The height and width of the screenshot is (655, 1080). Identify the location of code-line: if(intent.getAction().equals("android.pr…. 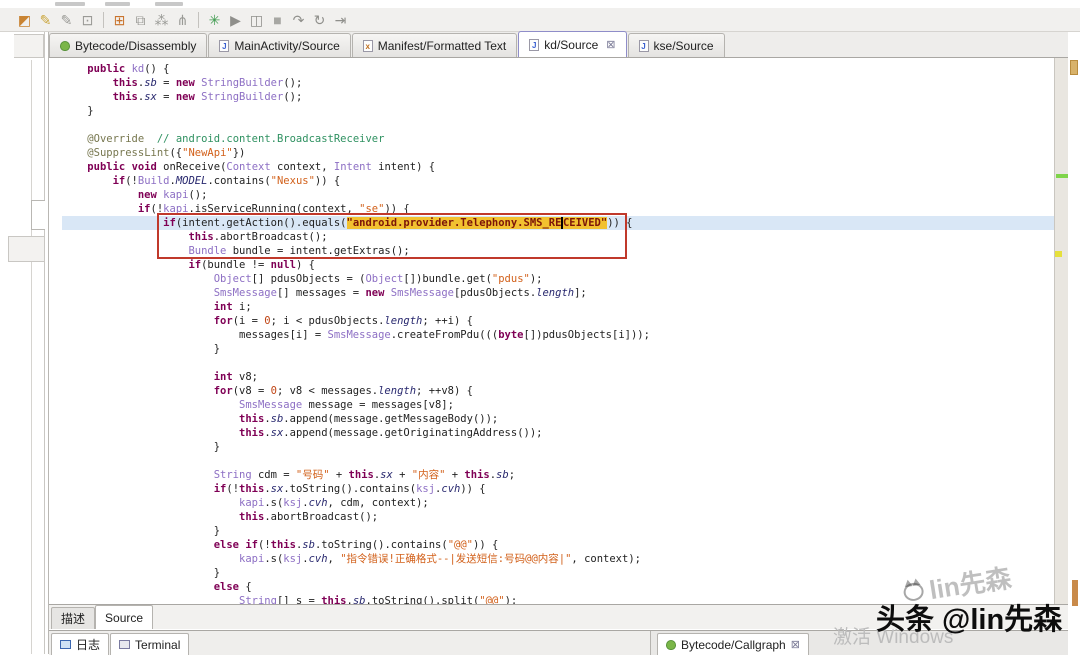
(558, 223).